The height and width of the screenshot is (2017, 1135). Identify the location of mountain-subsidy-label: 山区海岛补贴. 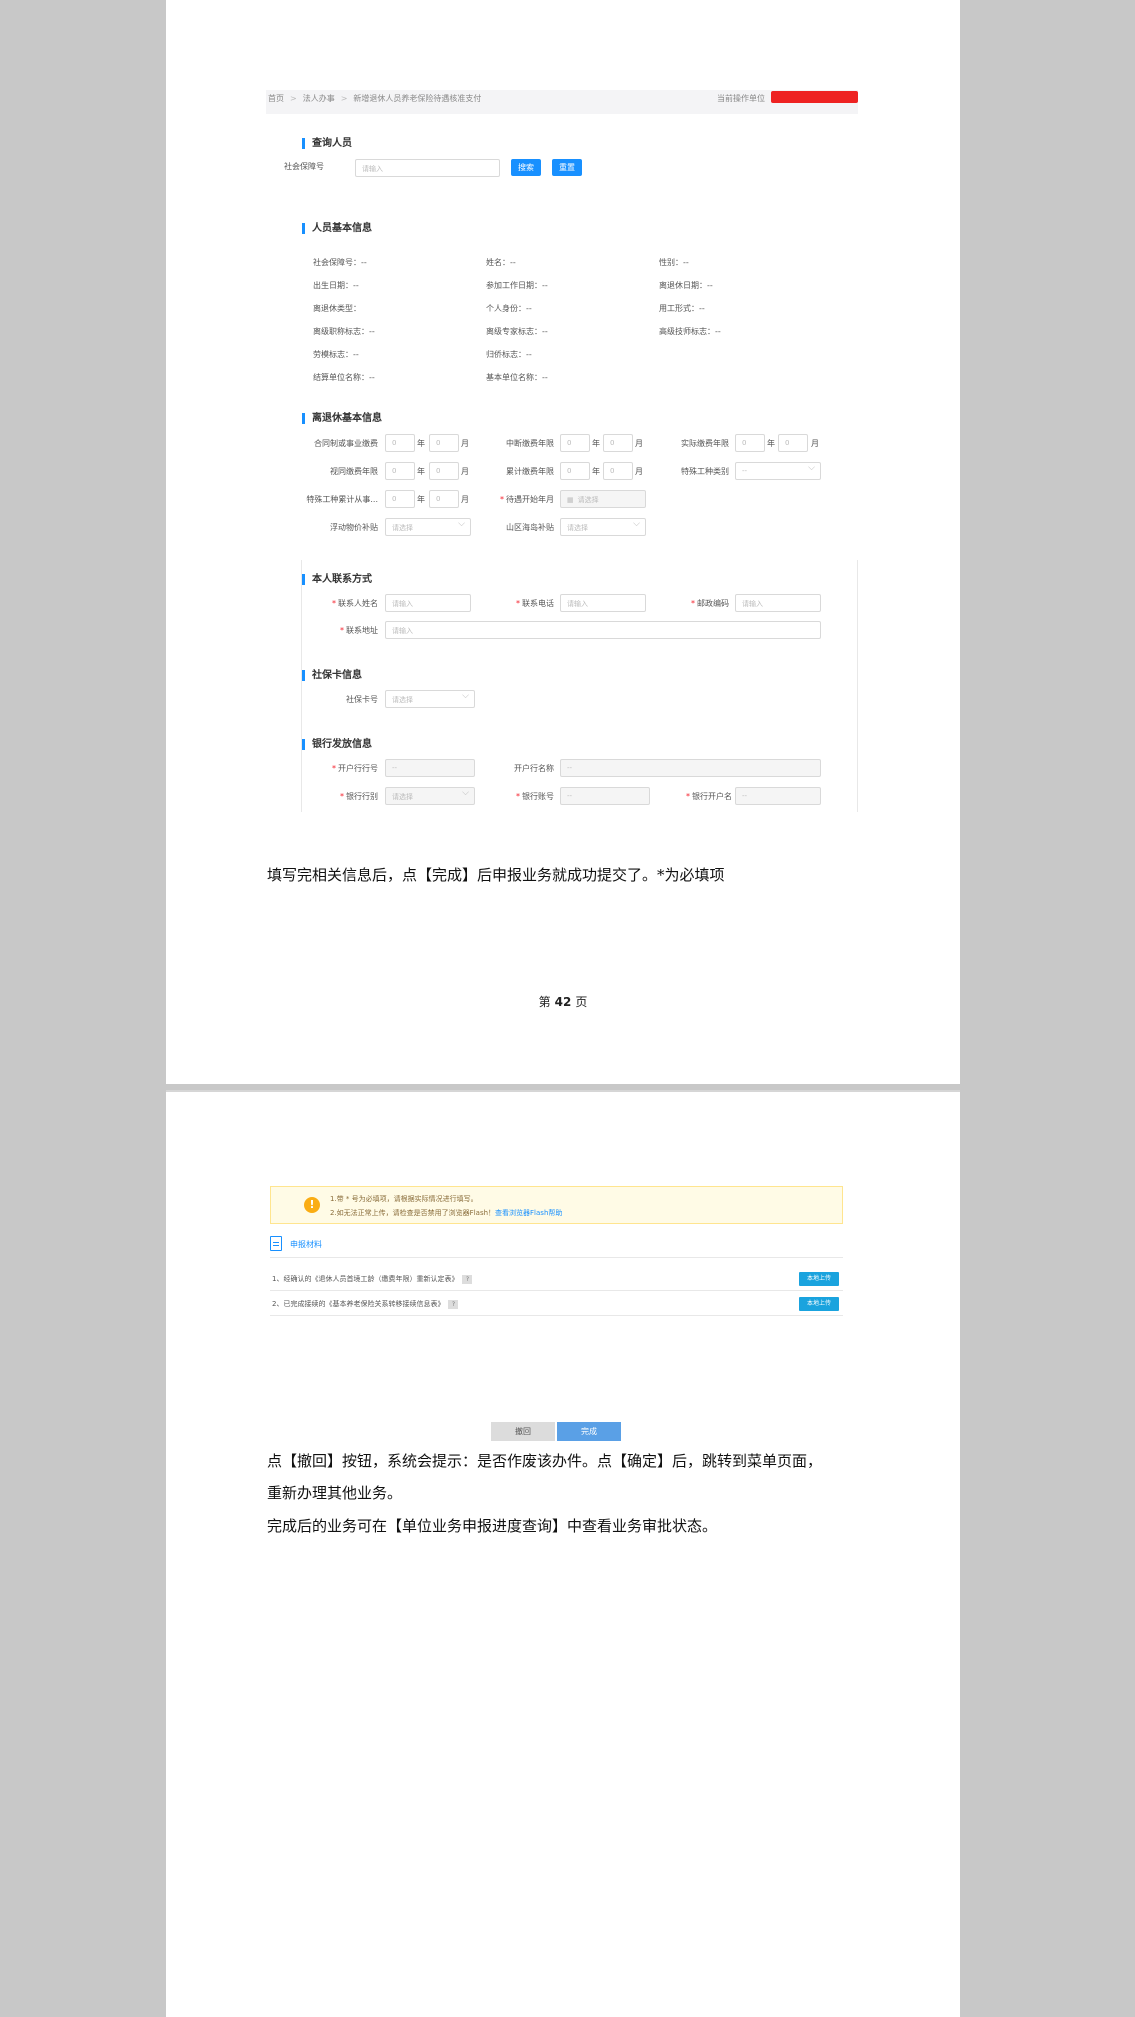
(530, 527).